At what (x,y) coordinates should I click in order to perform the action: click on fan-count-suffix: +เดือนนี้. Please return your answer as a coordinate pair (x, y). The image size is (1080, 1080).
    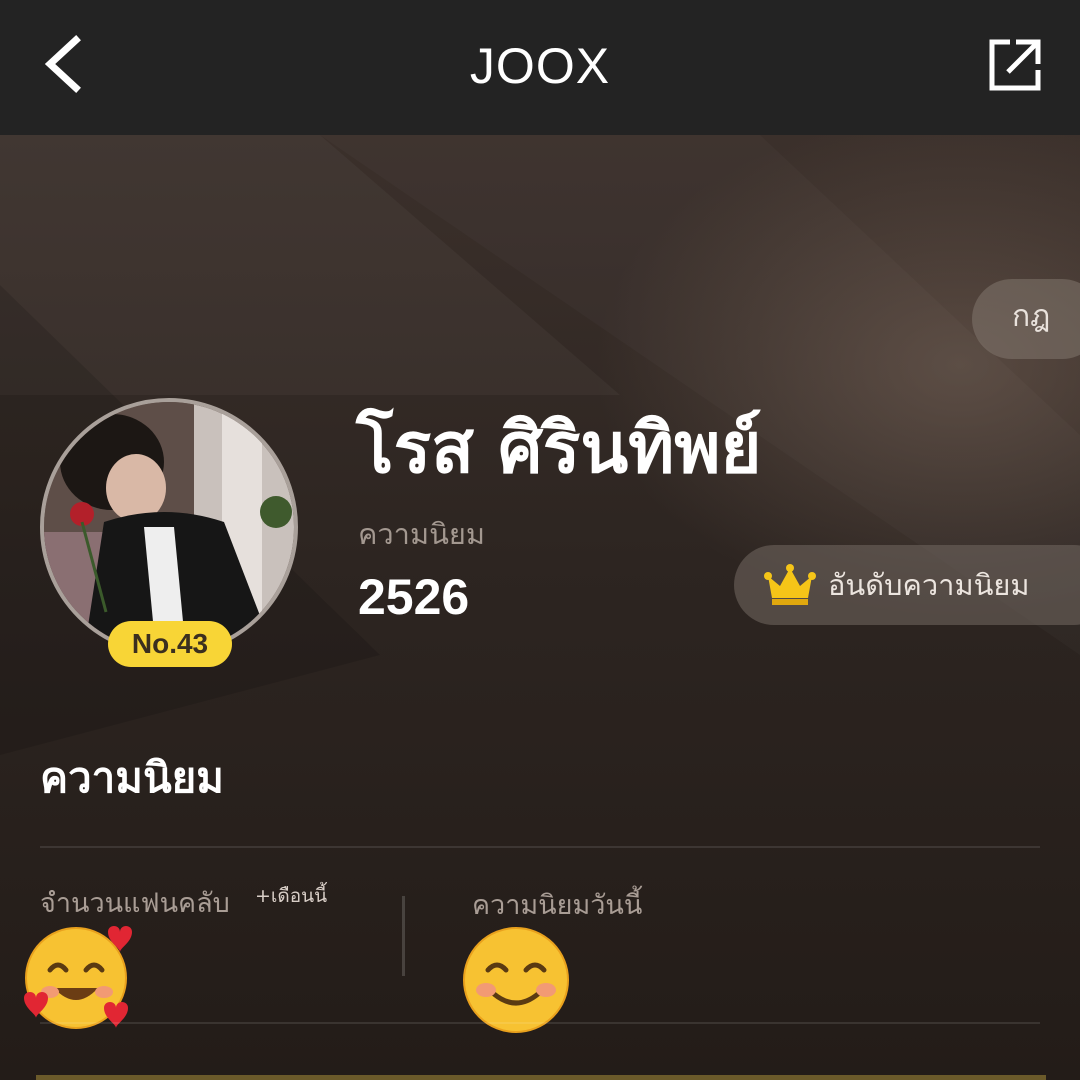
    Looking at the image, I should click on (291, 896).